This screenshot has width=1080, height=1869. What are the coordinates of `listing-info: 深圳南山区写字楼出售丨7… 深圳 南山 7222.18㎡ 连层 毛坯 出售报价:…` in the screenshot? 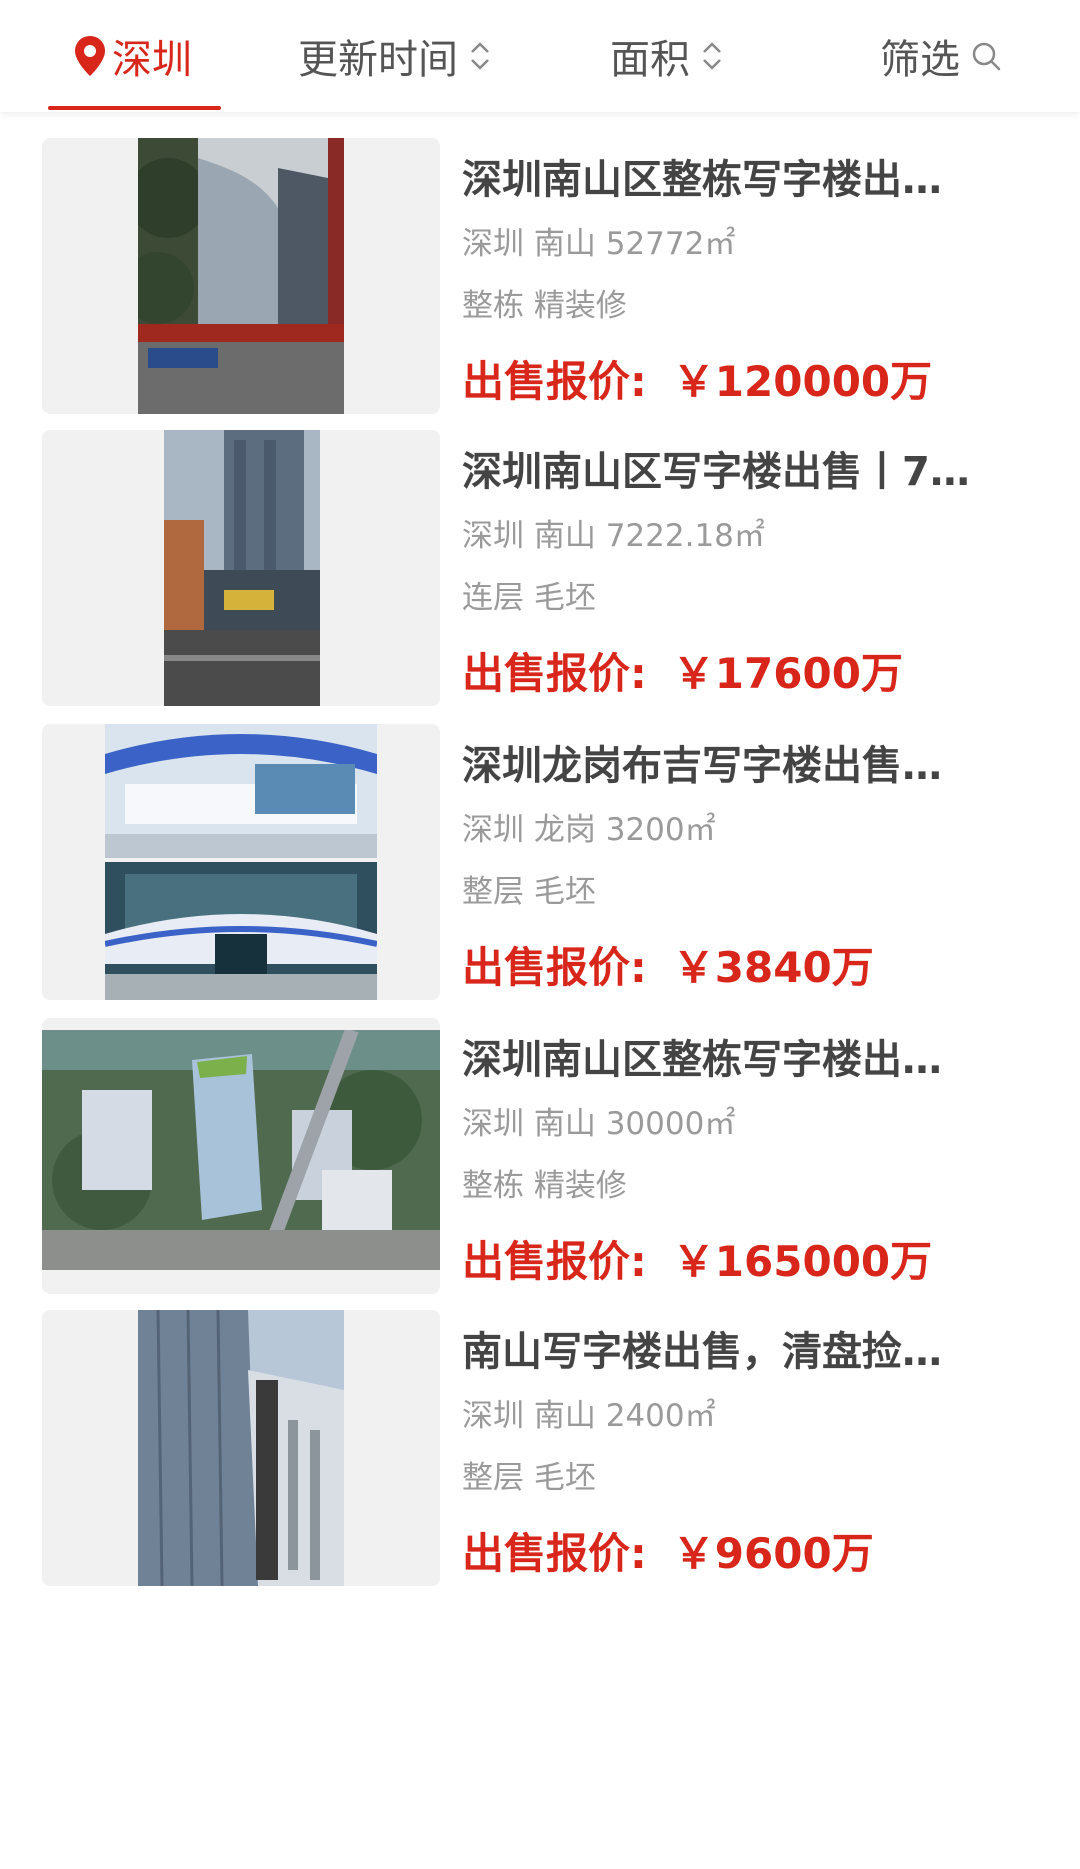 It's located at (752, 573).